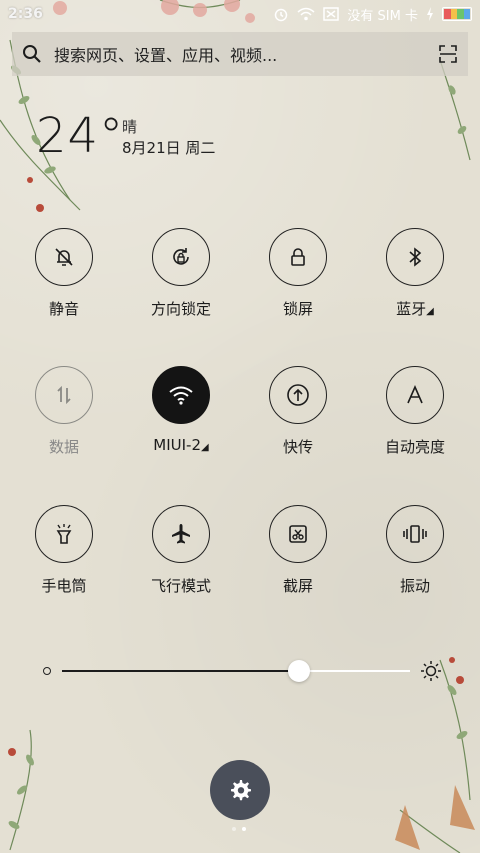 This screenshot has width=480, height=853. I want to click on toggle-auto-brightness-button, so click(415, 395).